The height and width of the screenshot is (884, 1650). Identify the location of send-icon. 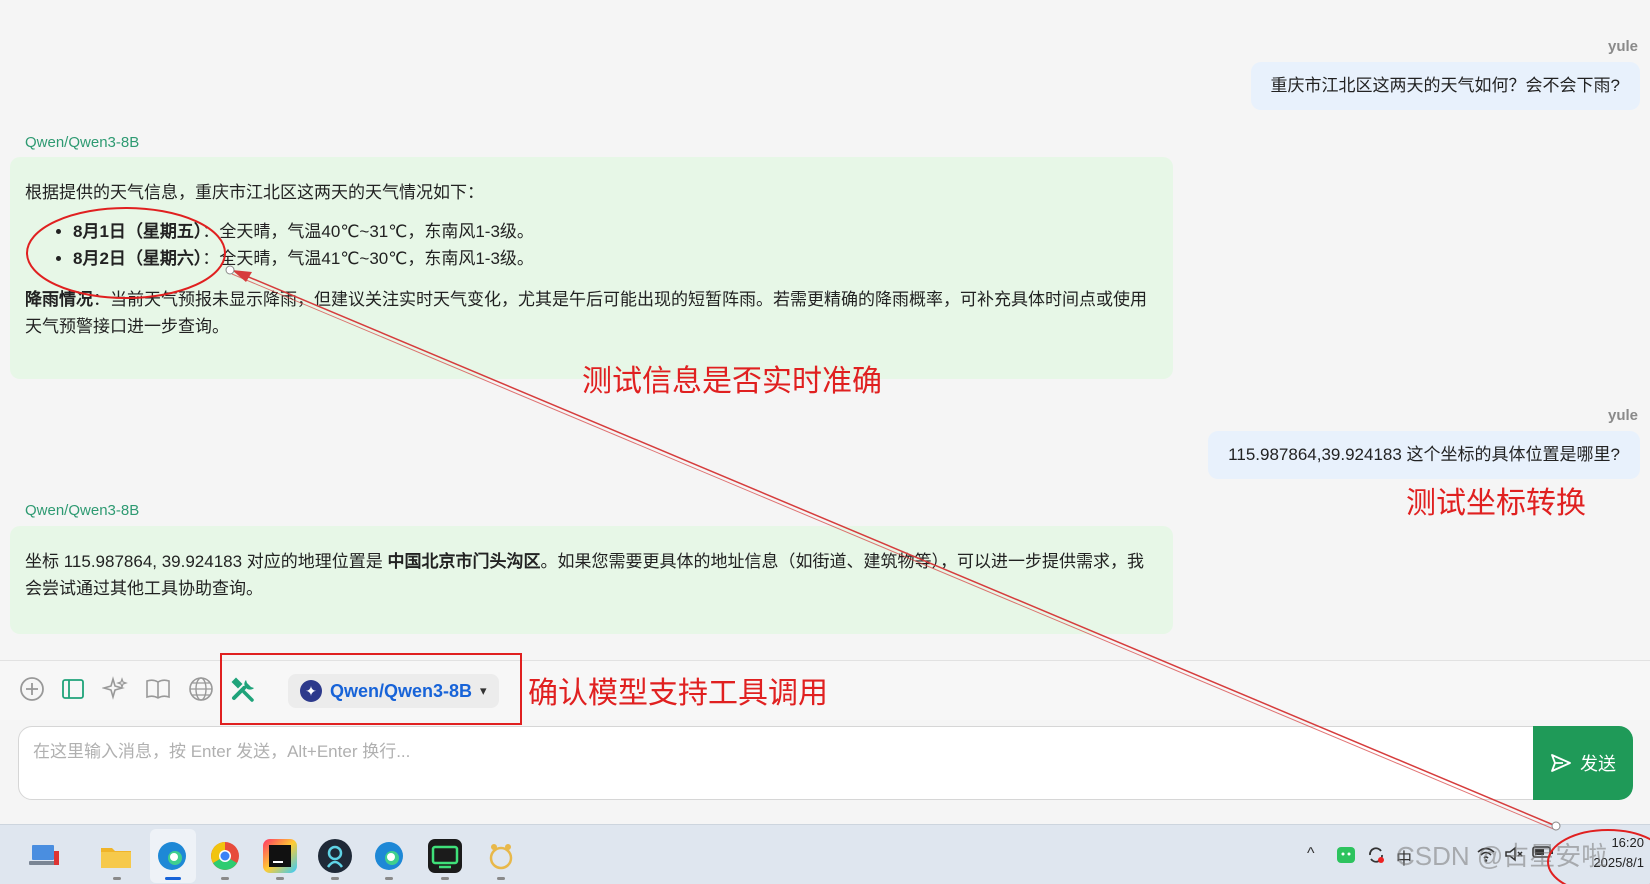
(1561, 763).